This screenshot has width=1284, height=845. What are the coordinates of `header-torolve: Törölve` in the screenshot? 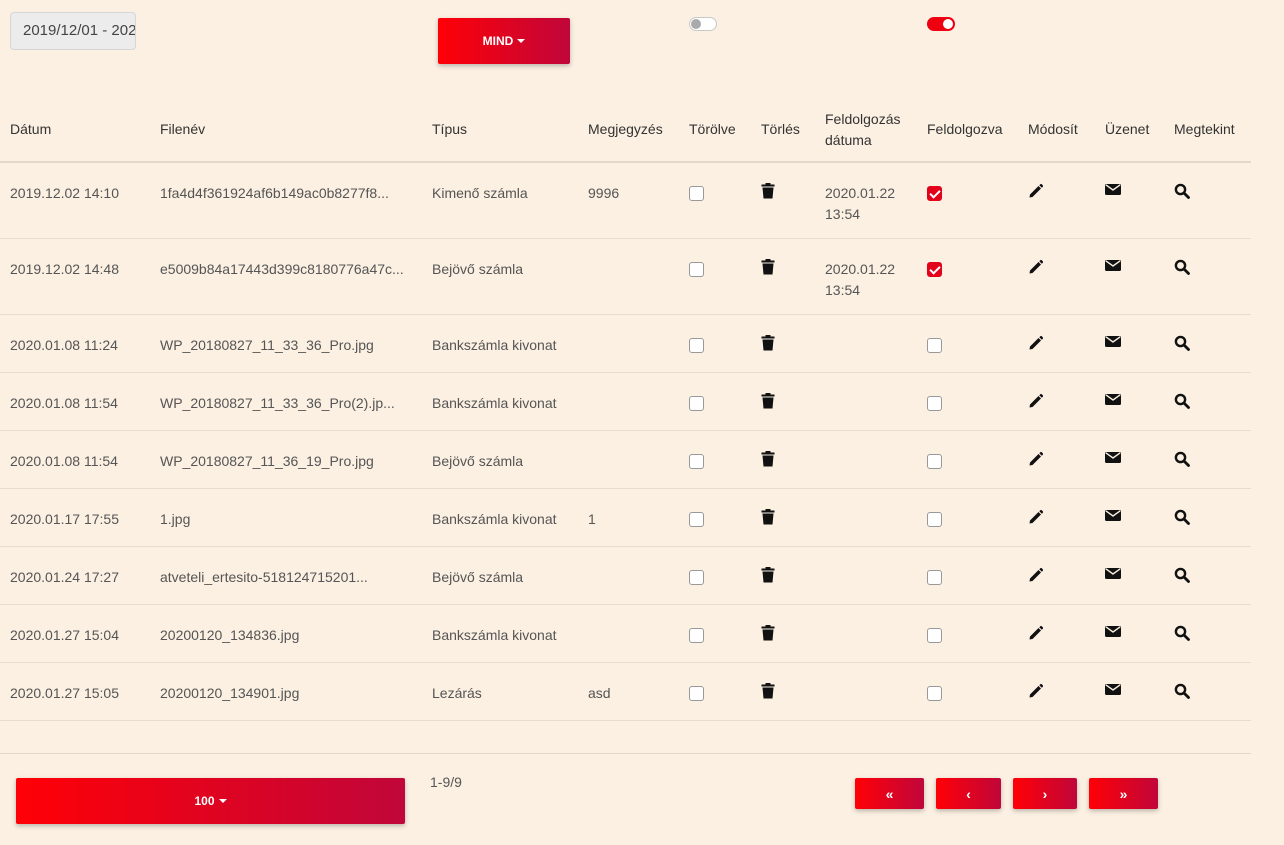 It's located at (715, 130).